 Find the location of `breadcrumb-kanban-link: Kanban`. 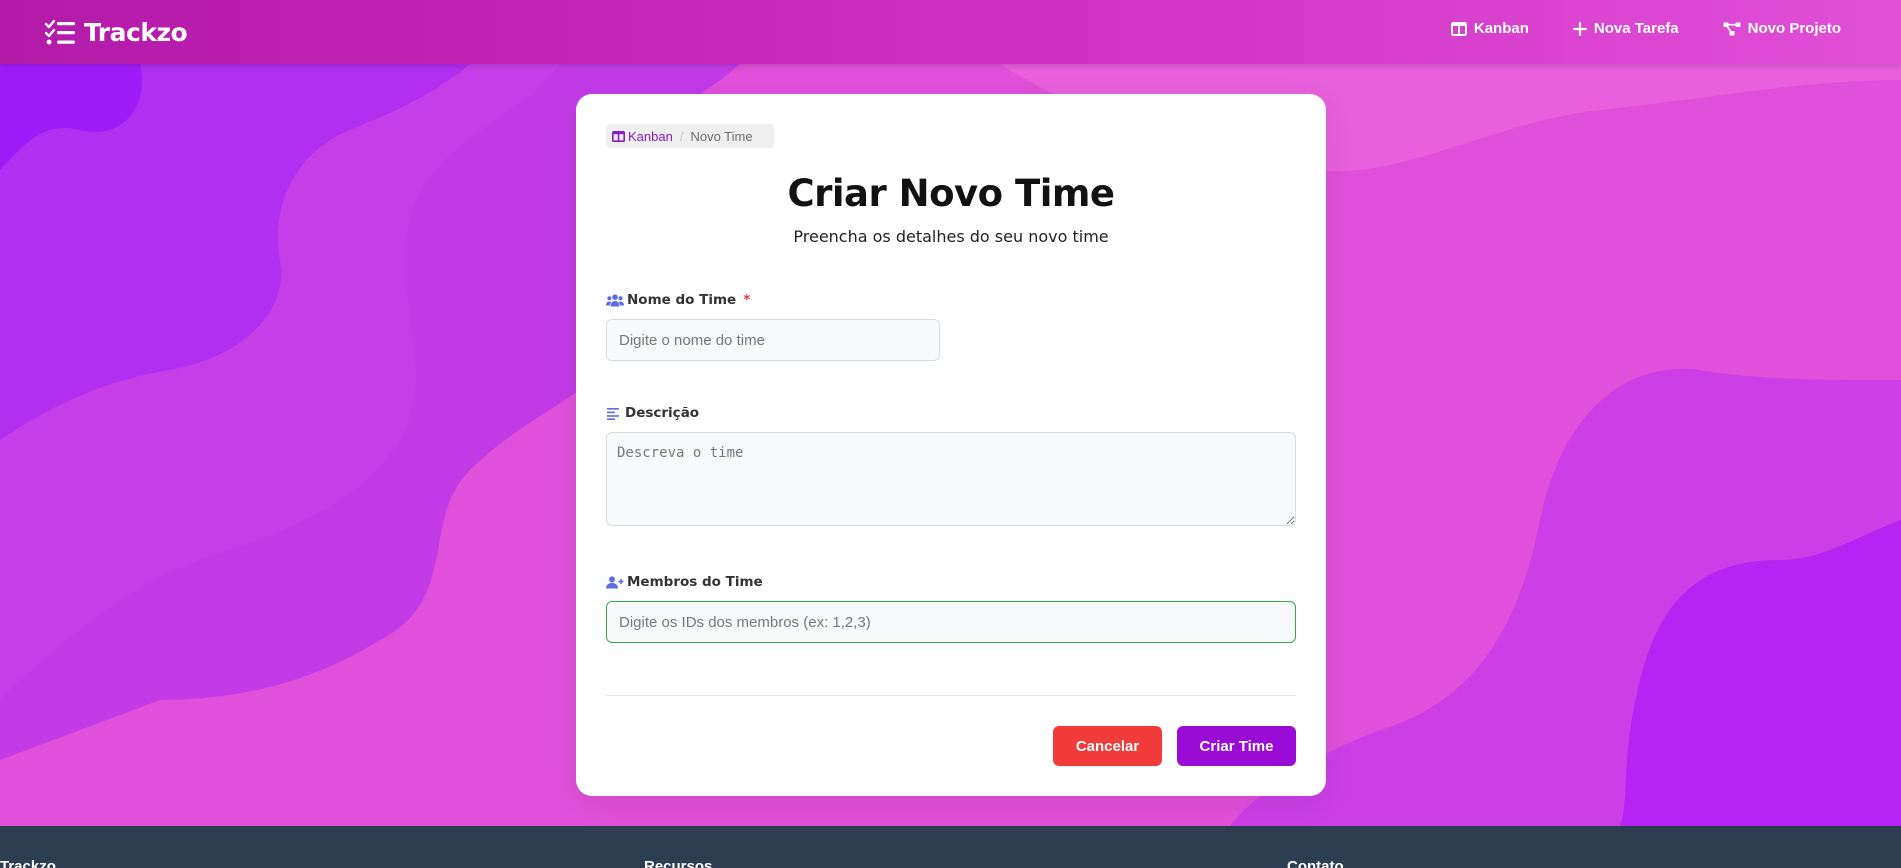

breadcrumb-kanban-link: Kanban is located at coordinates (642, 136).